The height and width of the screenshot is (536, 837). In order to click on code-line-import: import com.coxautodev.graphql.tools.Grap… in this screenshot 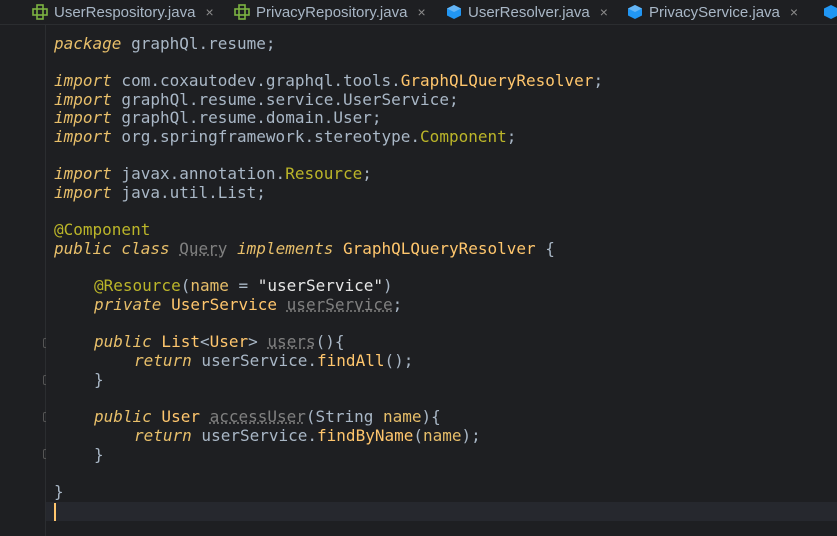, I will do `click(329, 81)`.